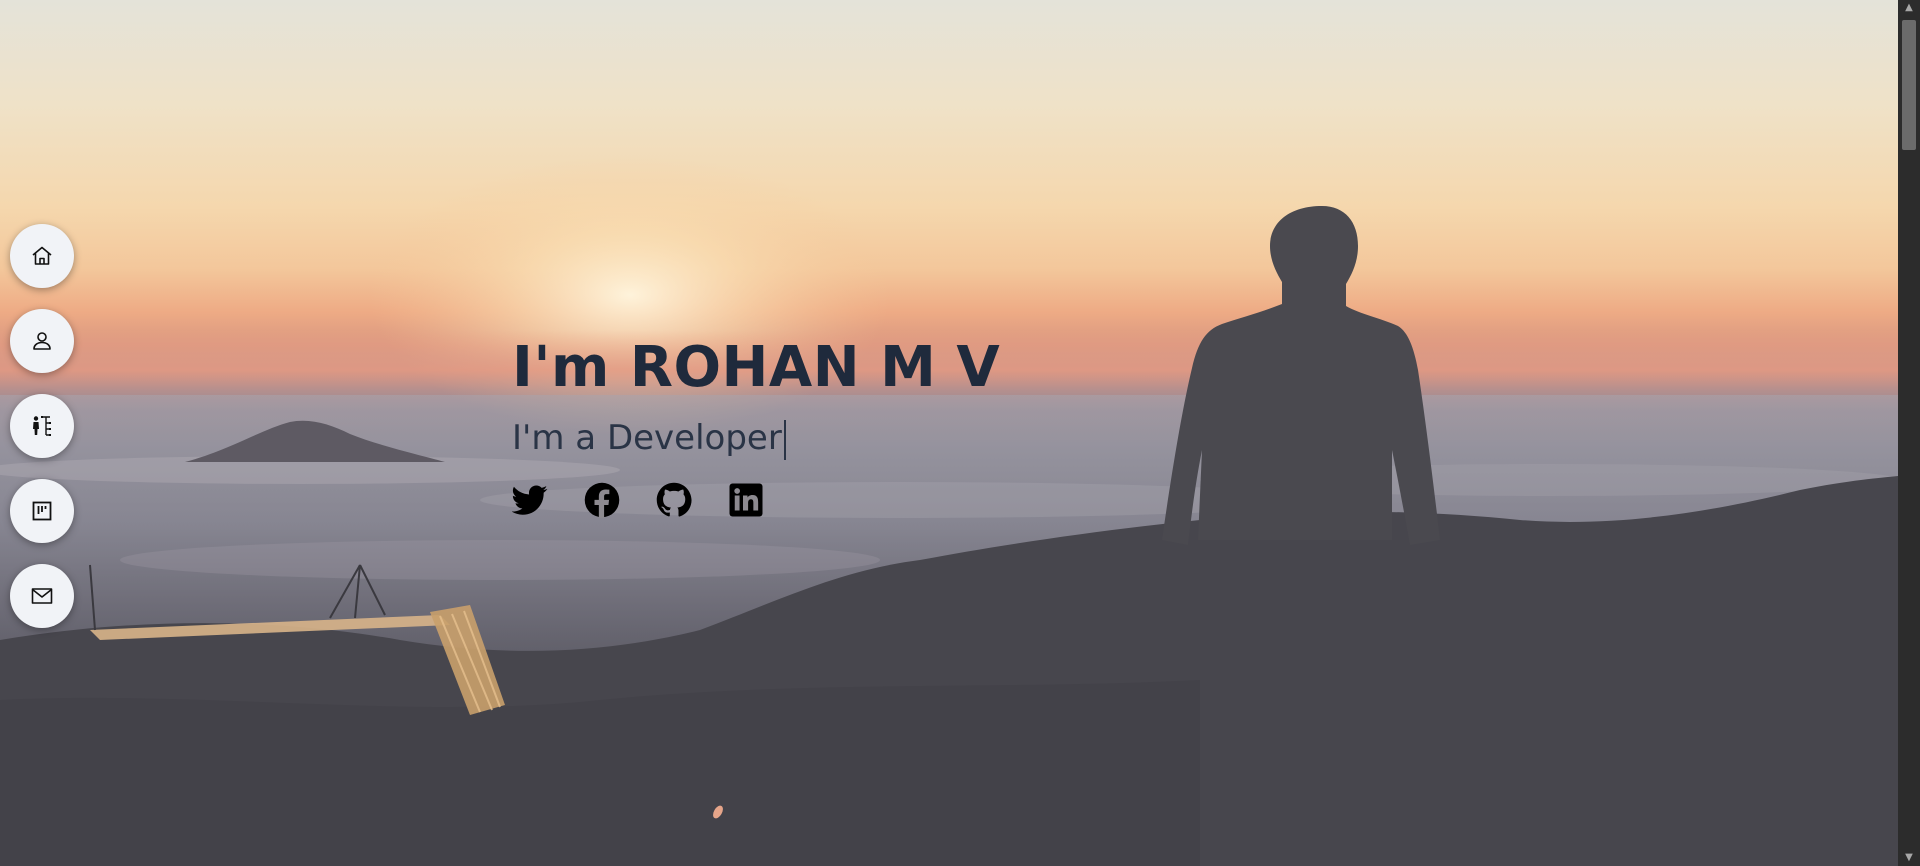  I want to click on hero-content: I'm ROHAN M V I'm a Developer, so click(862, 422).